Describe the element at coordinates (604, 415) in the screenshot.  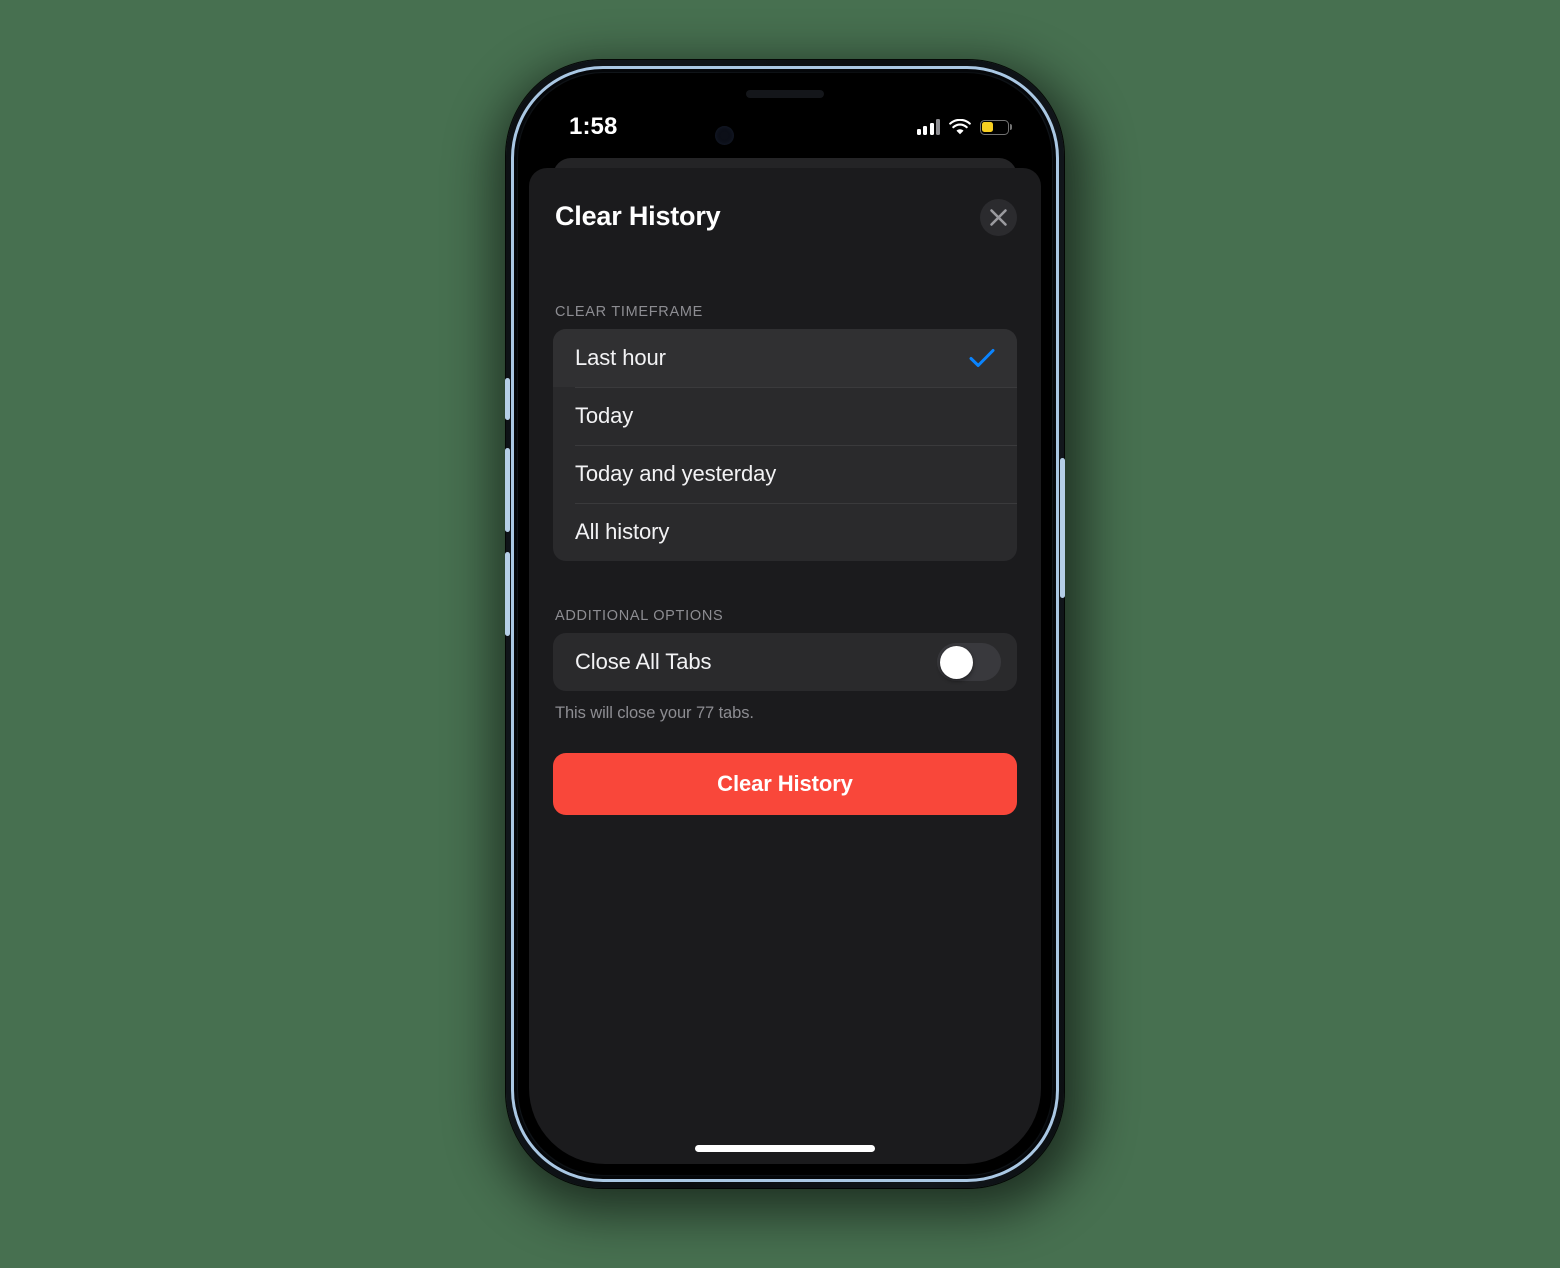
I see `list-item-label: Today` at that location.